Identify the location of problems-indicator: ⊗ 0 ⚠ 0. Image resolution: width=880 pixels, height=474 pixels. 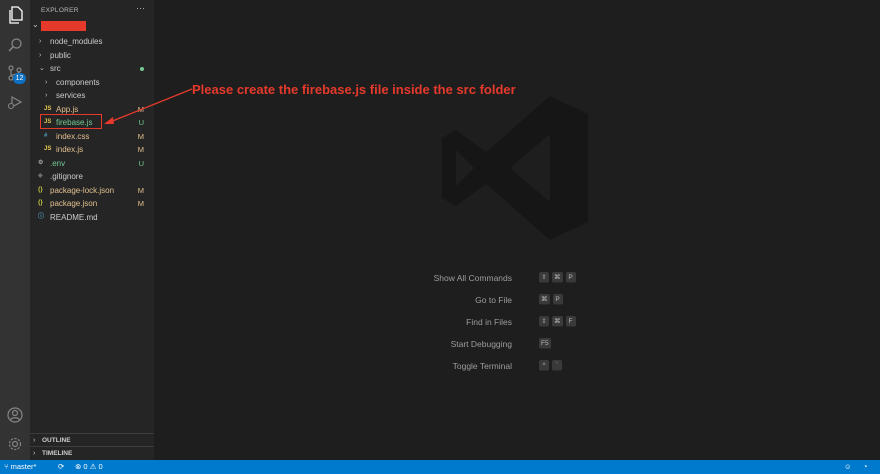
(89, 466).